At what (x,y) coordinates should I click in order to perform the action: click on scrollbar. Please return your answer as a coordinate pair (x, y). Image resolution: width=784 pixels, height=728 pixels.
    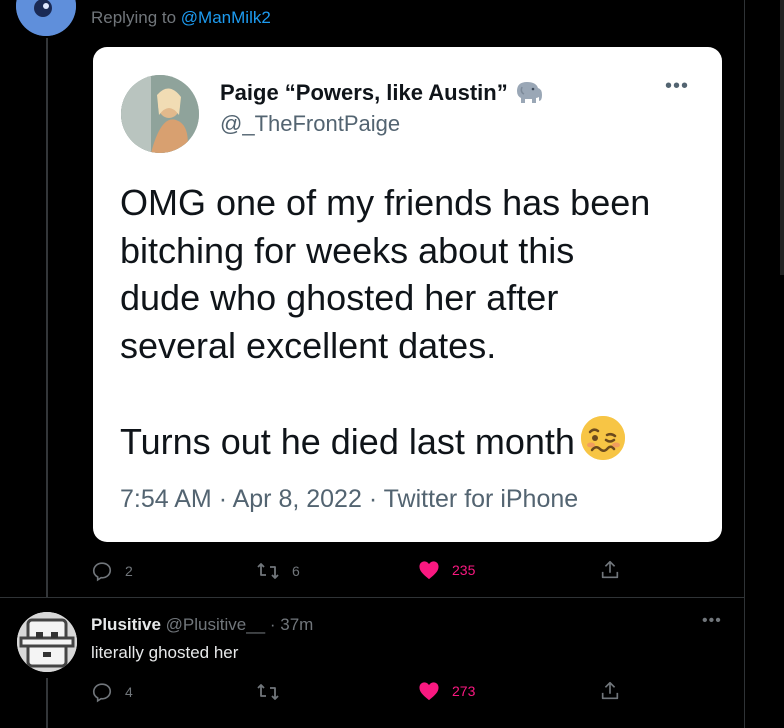
    Looking at the image, I should click on (782, 137).